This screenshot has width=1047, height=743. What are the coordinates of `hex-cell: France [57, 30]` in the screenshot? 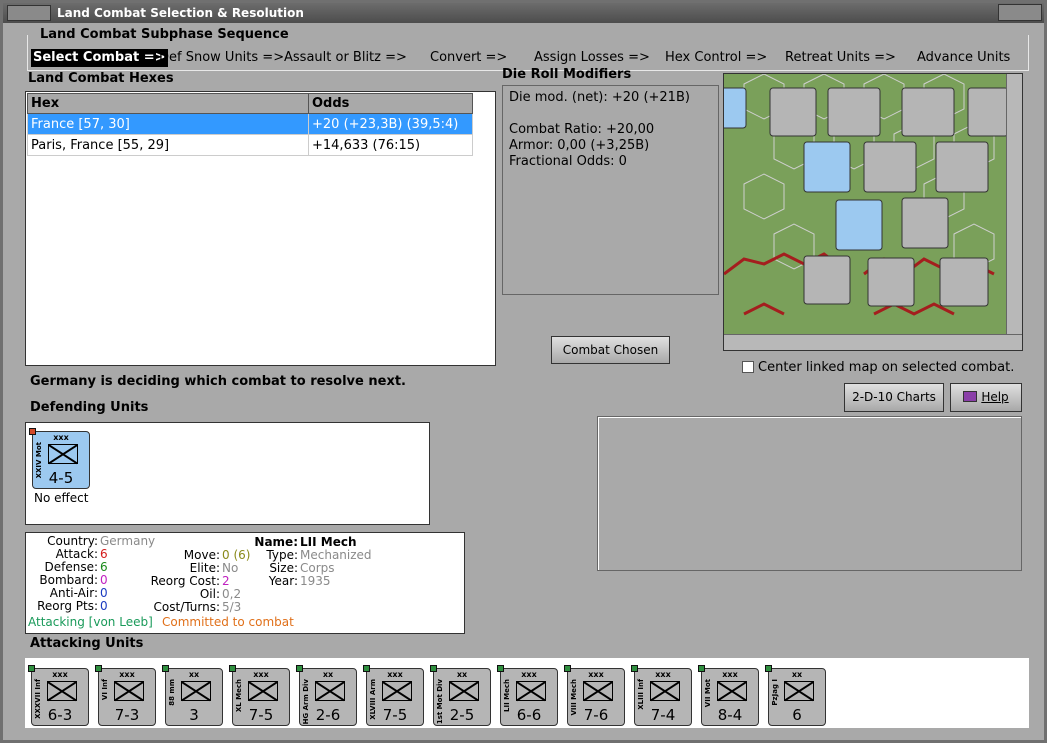 It's located at (168, 124).